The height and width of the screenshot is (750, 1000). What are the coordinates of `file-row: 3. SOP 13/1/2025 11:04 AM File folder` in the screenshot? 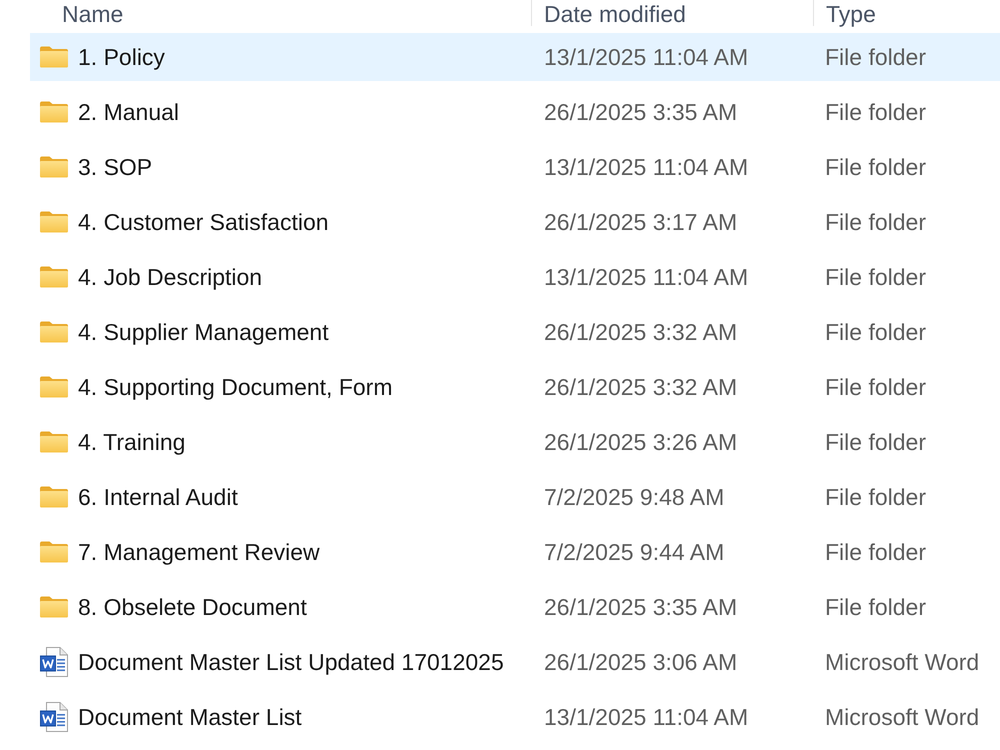 It's located at (515, 167).